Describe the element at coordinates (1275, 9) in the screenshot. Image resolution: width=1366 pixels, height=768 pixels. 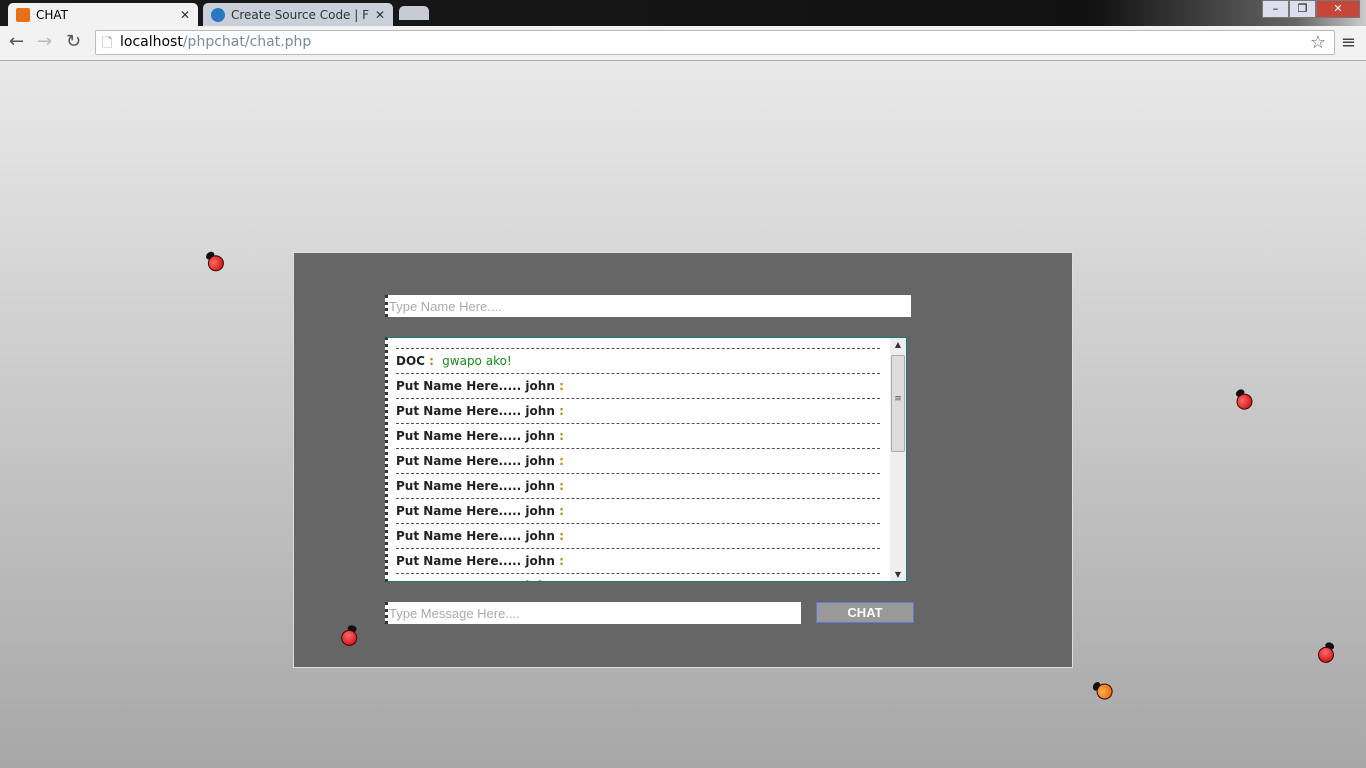
I see `minimize-button: –` at that location.